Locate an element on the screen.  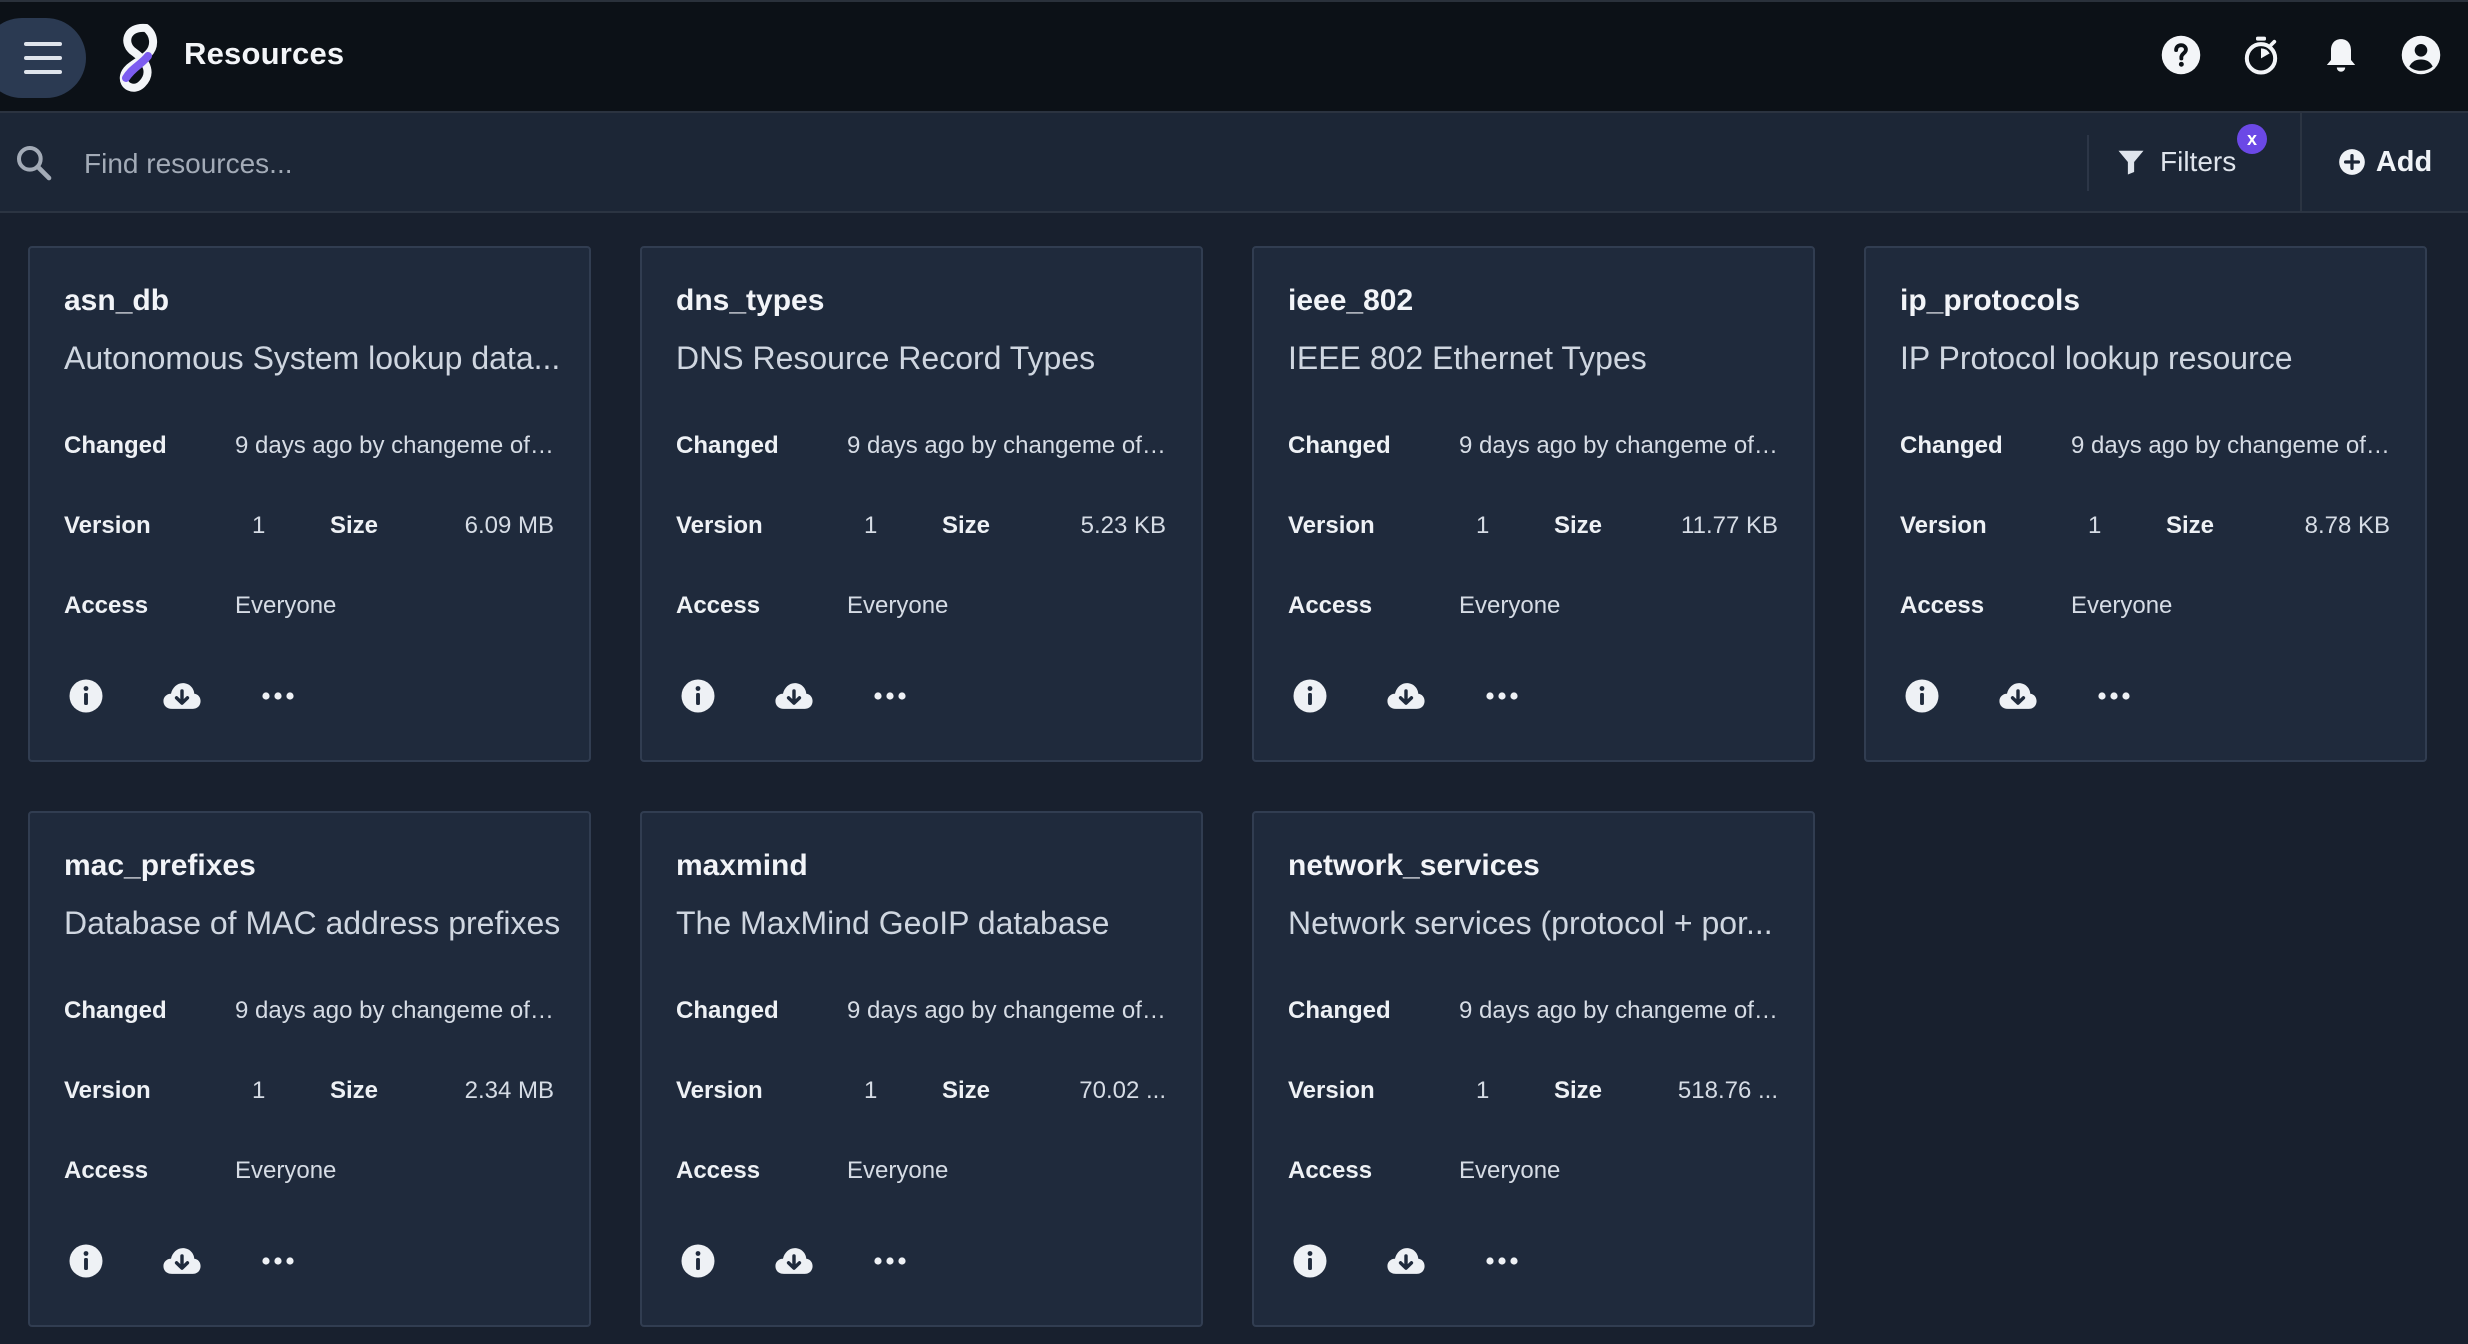
resource-name: network_services is located at coordinates (1414, 866).